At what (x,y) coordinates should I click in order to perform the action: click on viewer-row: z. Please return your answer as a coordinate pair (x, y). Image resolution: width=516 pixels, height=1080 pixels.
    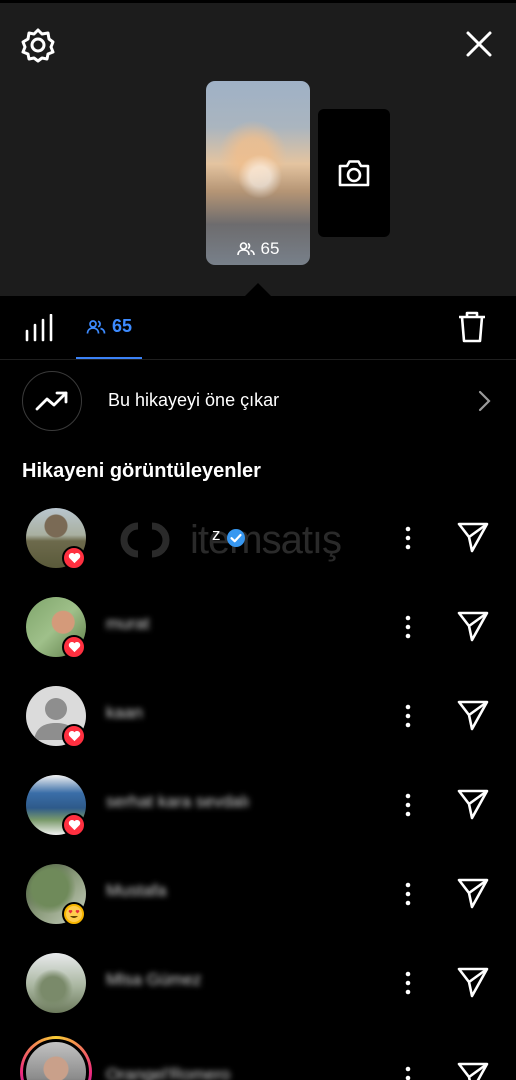
    Looking at the image, I should click on (258, 538).